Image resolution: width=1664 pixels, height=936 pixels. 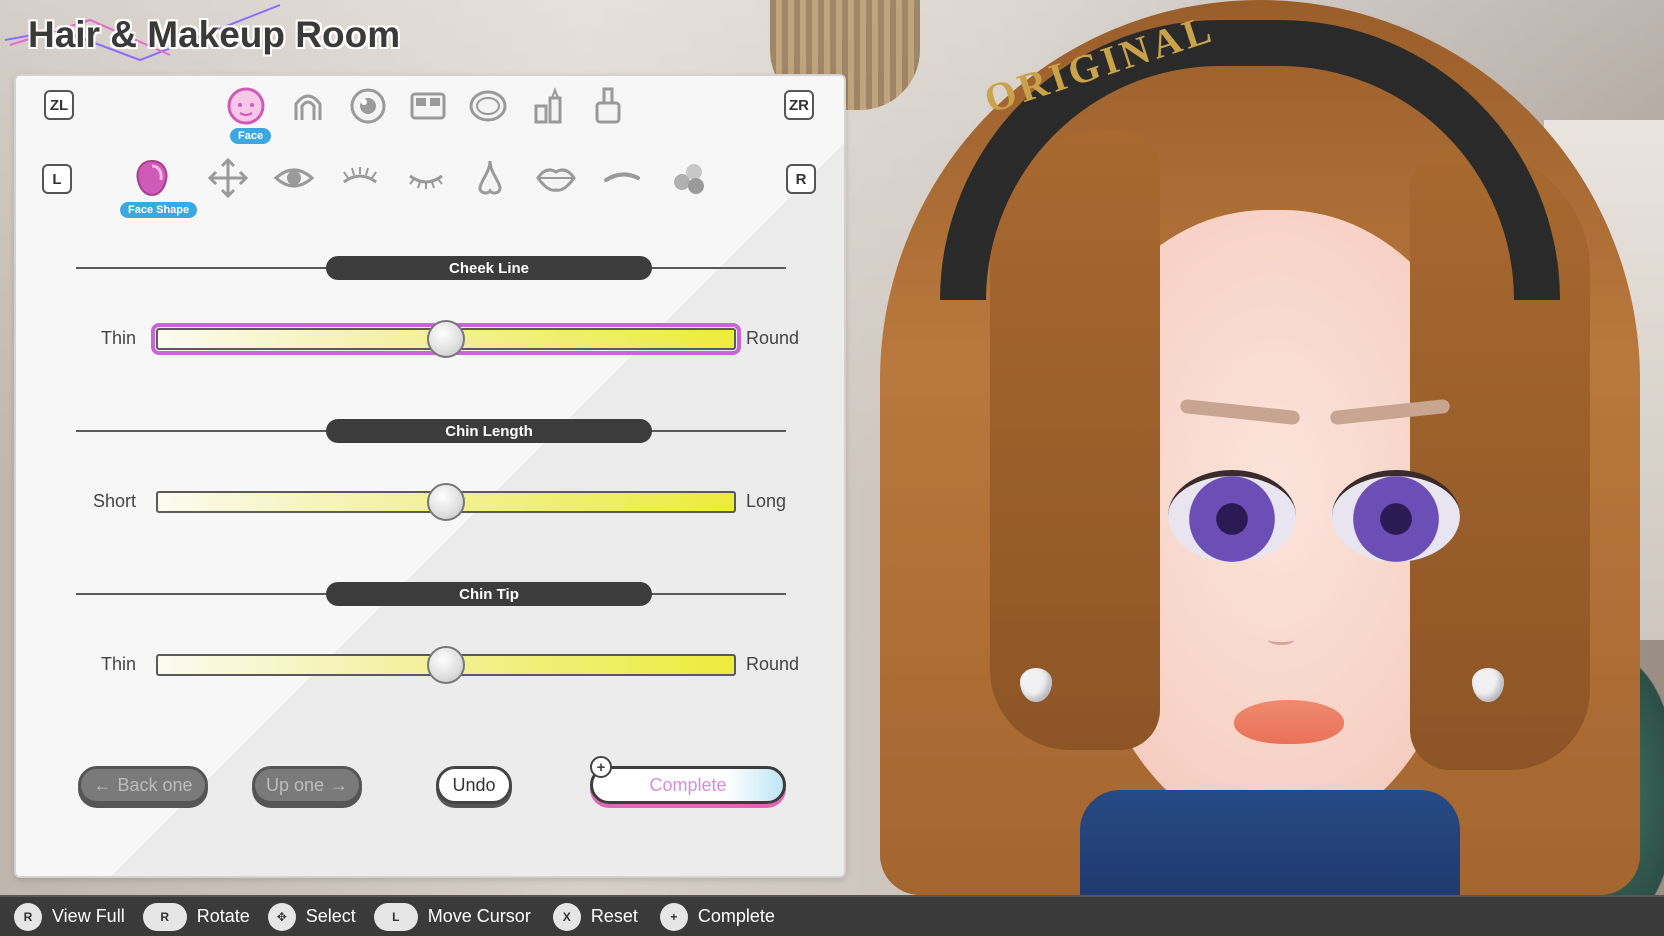 What do you see at coordinates (428, 106) in the screenshot?
I see `eyeshadow-palette-icon` at bounding box center [428, 106].